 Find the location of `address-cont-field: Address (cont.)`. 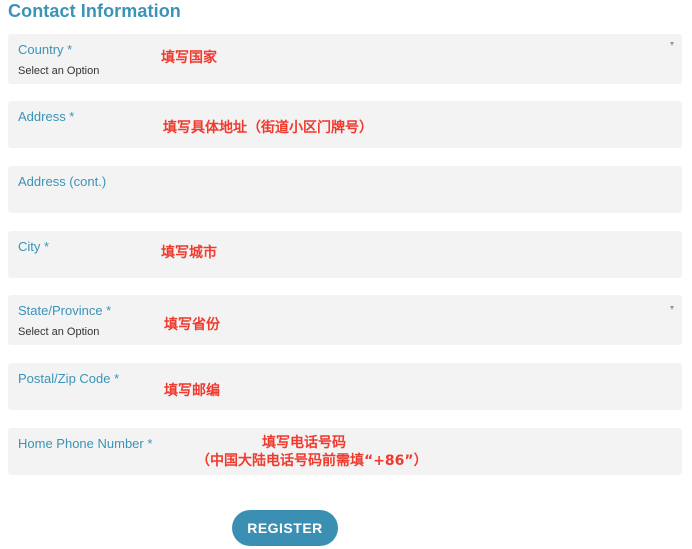

address-cont-field: Address (cont.) is located at coordinates (345, 189).